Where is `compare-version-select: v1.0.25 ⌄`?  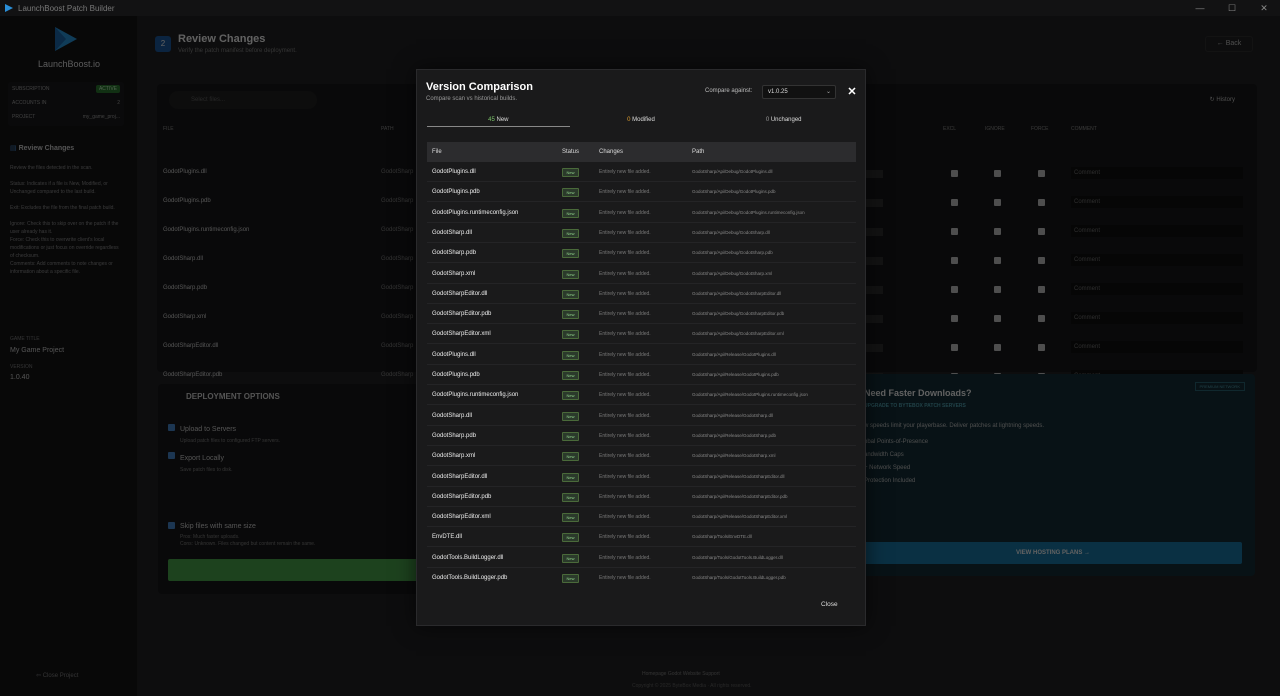 compare-version-select: v1.0.25 ⌄ is located at coordinates (799, 92).